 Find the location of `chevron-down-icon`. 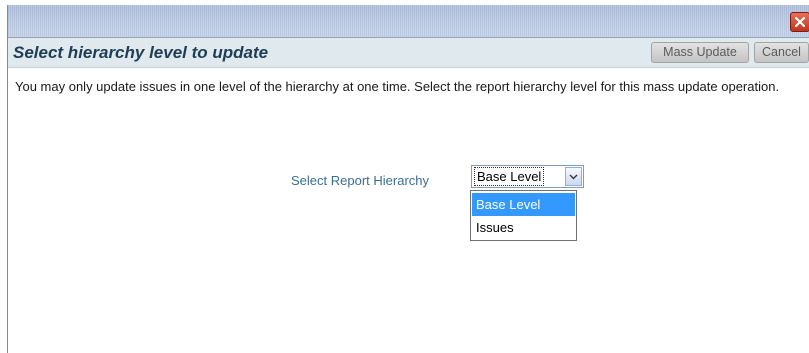

chevron-down-icon is located at coordinates (573, 176).